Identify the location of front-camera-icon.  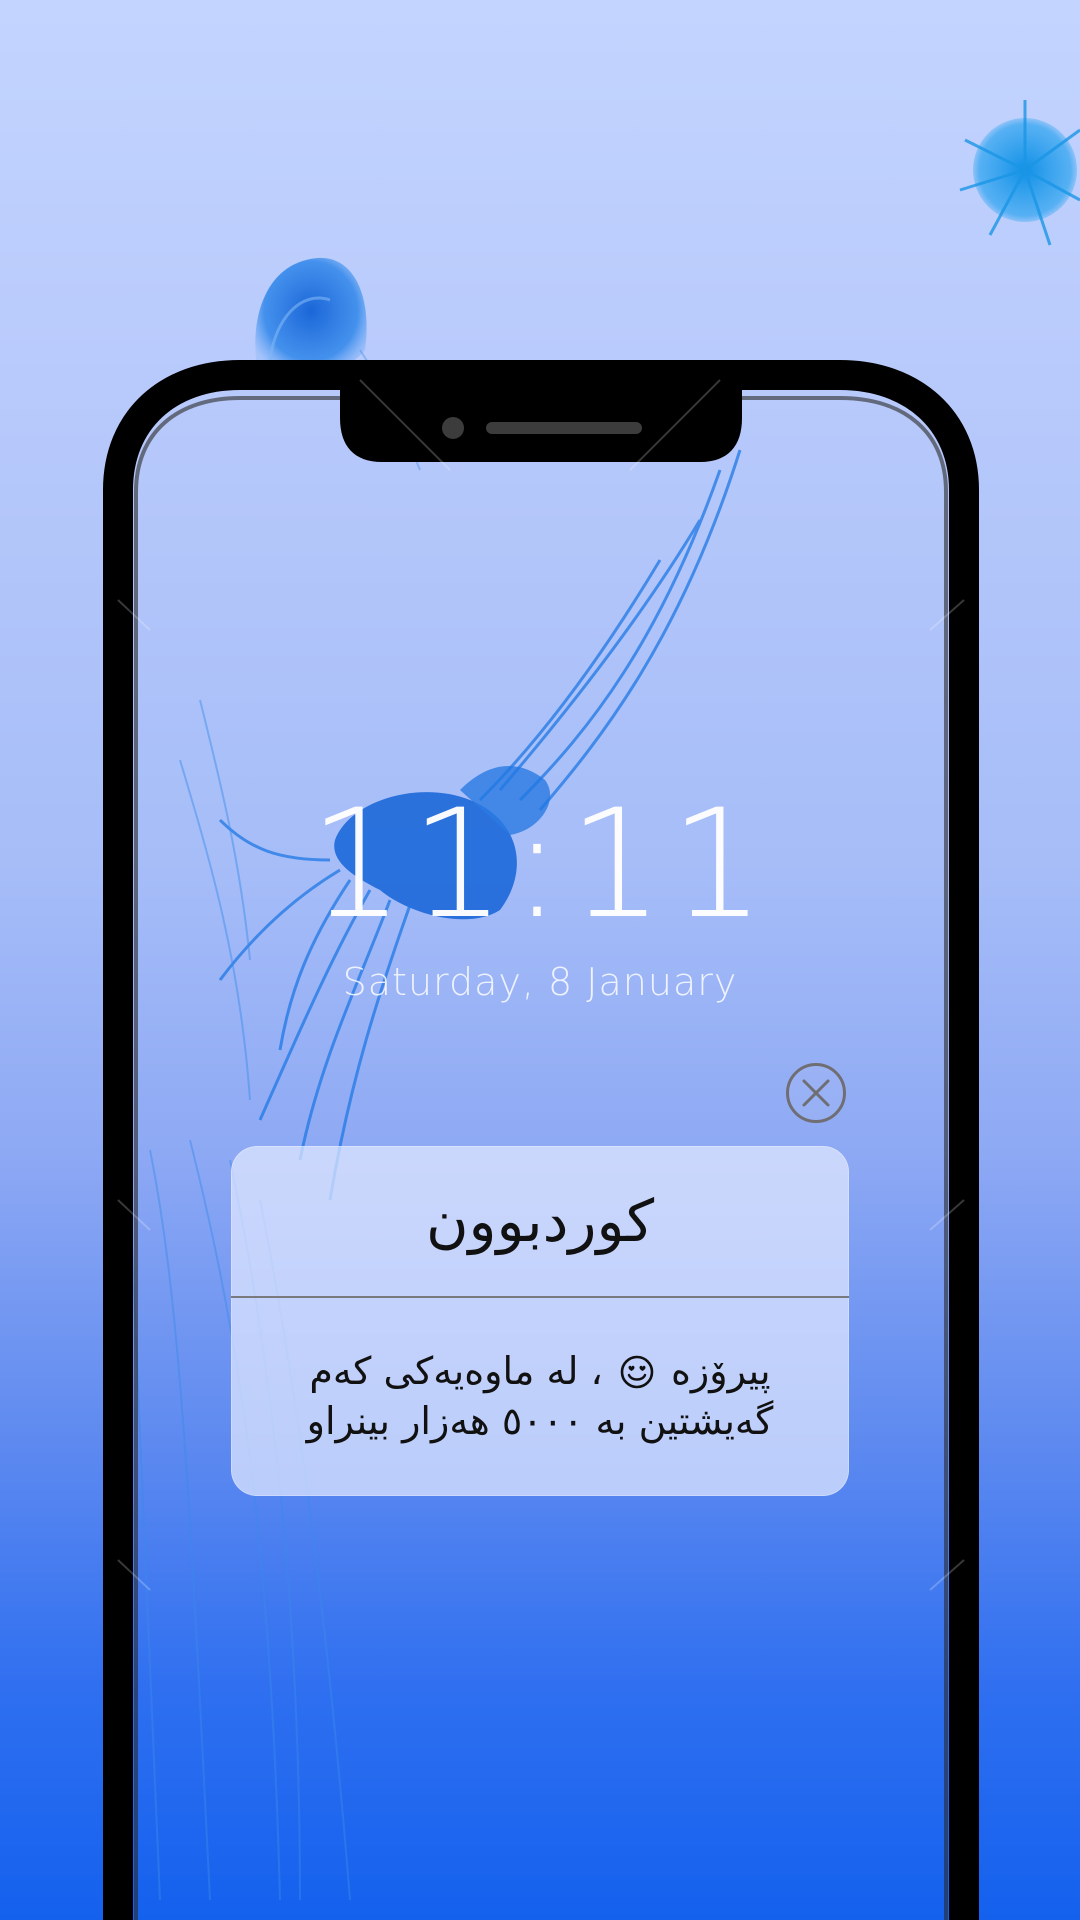
(453, 428).